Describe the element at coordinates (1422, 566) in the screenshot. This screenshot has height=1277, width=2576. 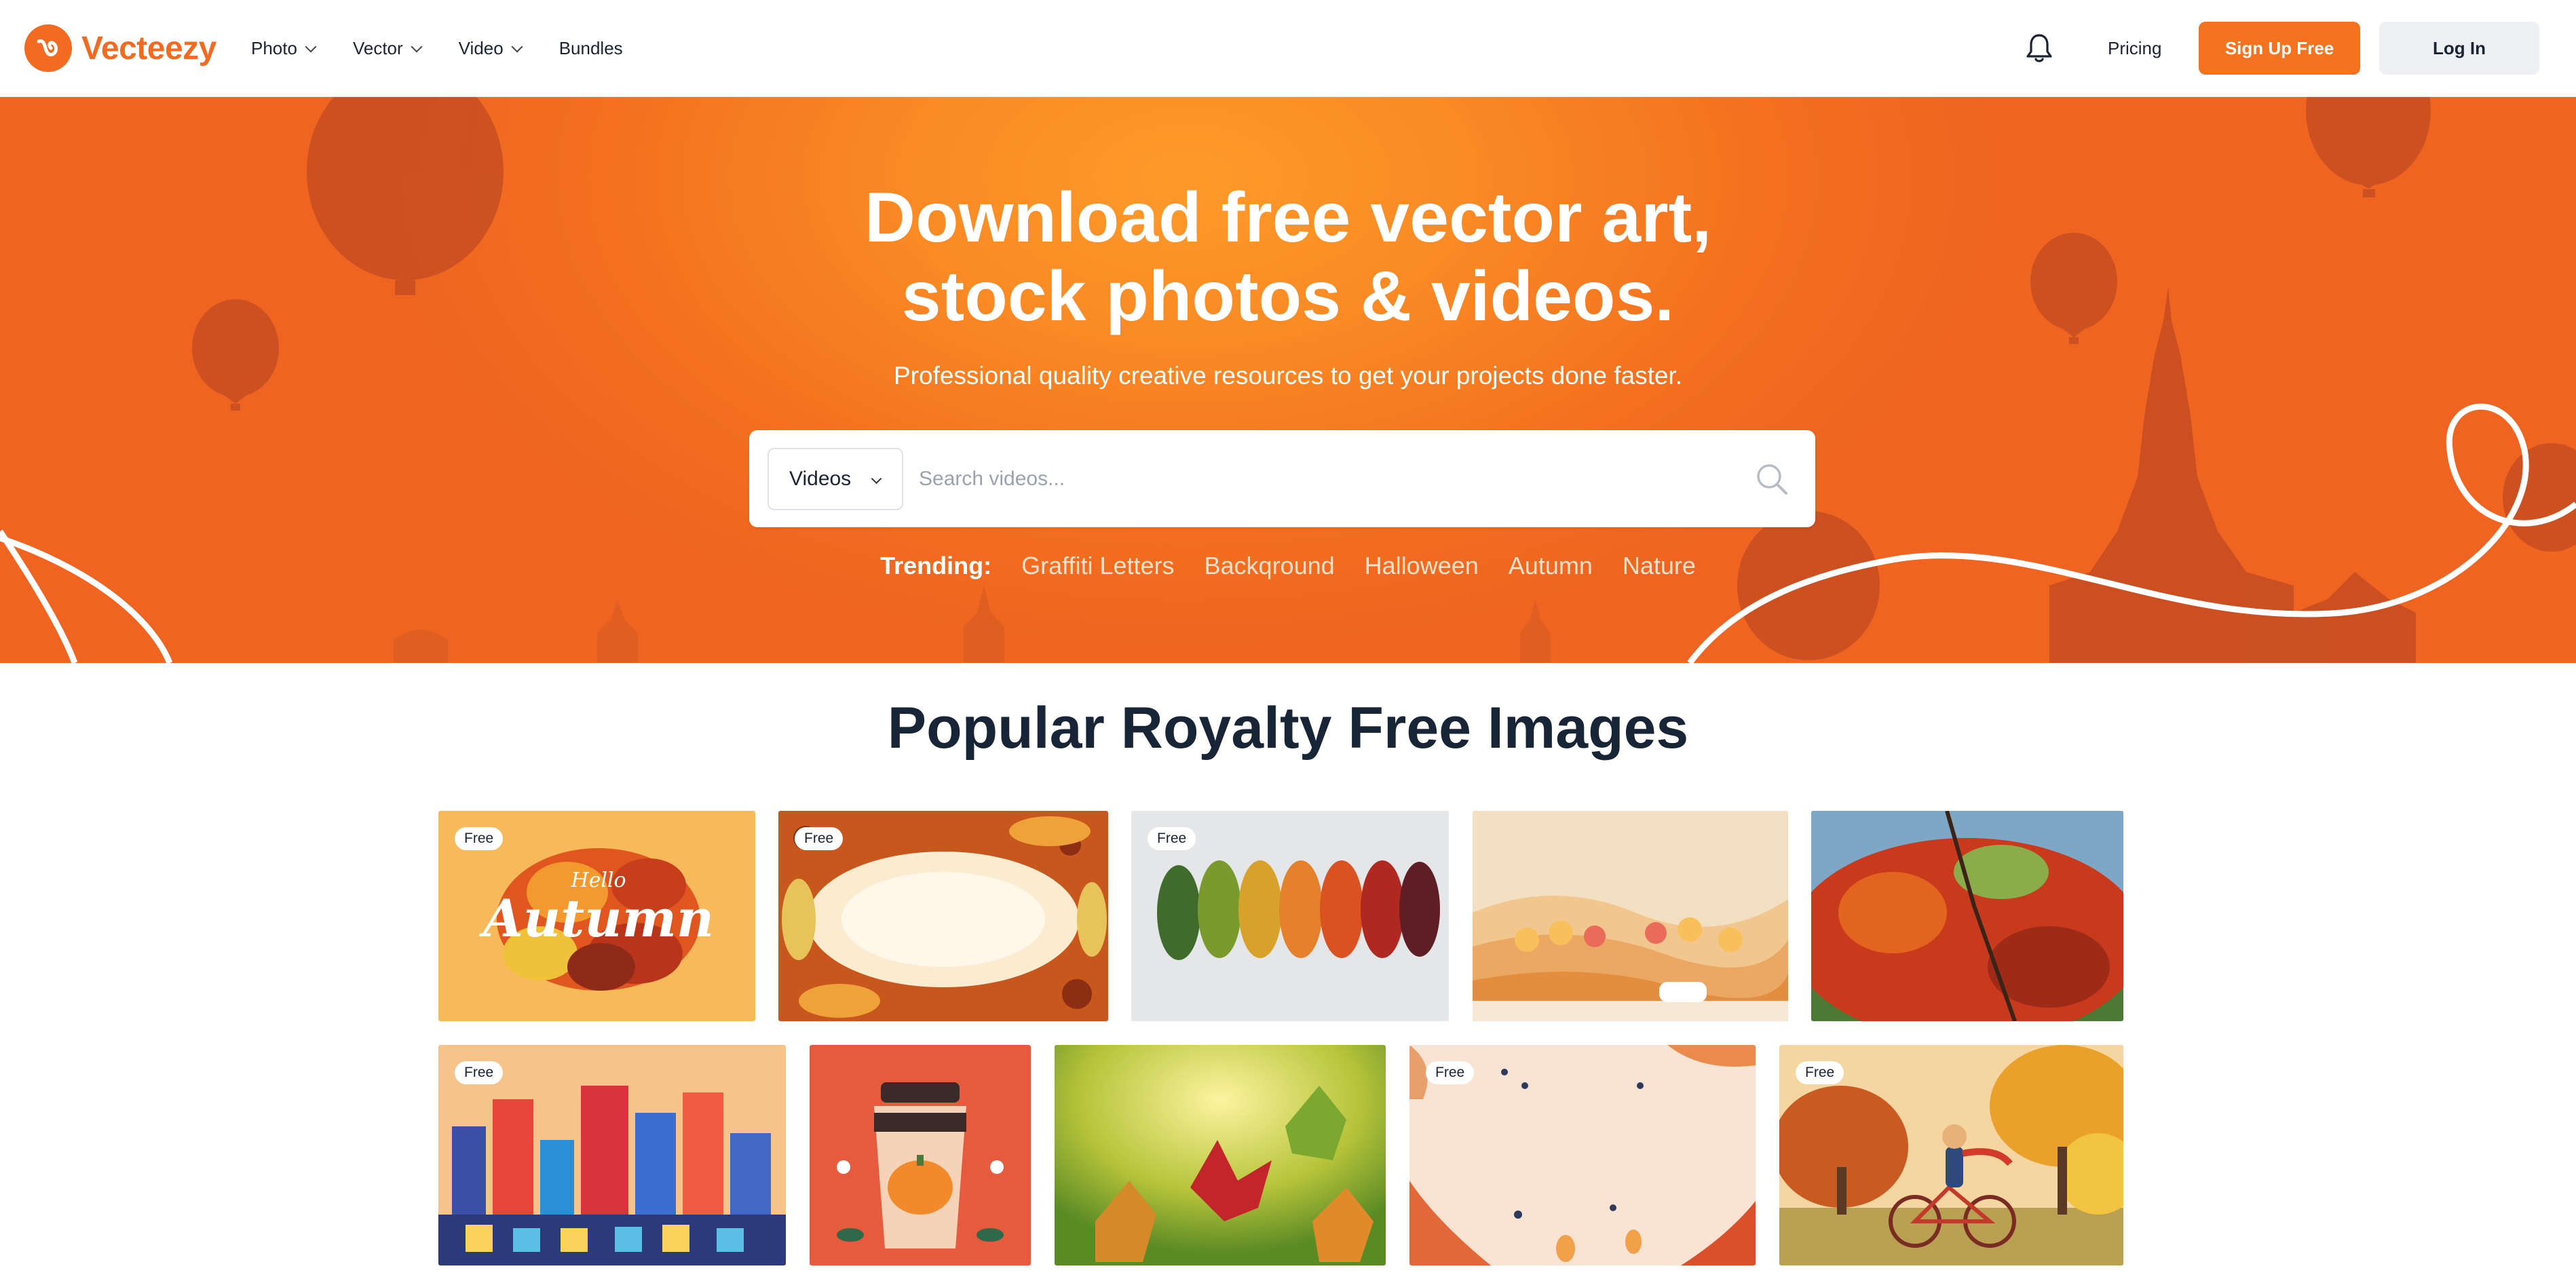
I see `trending-tag: Halloween` at that location.